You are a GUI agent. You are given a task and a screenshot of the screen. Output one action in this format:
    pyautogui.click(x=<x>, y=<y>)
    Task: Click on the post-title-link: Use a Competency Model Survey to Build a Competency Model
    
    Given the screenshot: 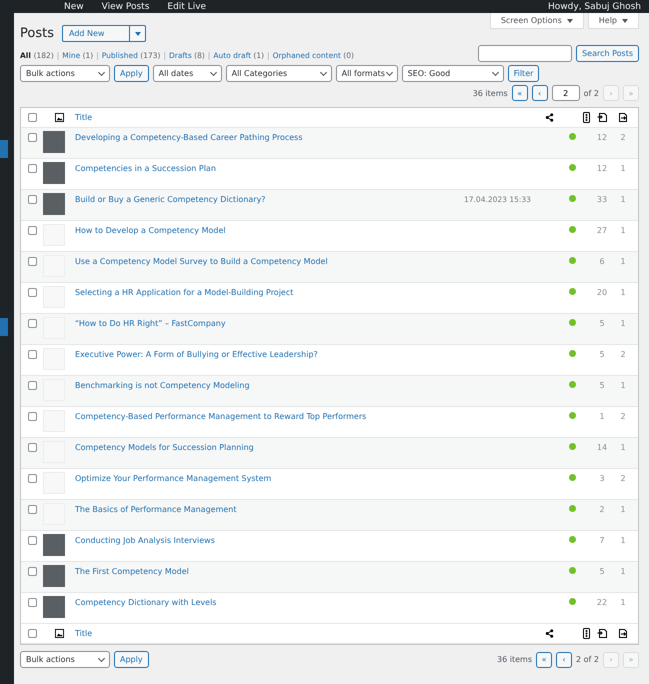 What is the action you would take?
    pyautogui.click(x=269, y=261)
    